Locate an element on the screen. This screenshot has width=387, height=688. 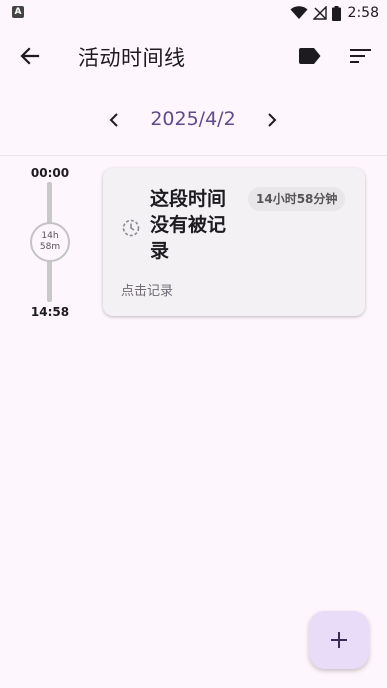
status-time: 2:58 is located at coordinates (363, 13).